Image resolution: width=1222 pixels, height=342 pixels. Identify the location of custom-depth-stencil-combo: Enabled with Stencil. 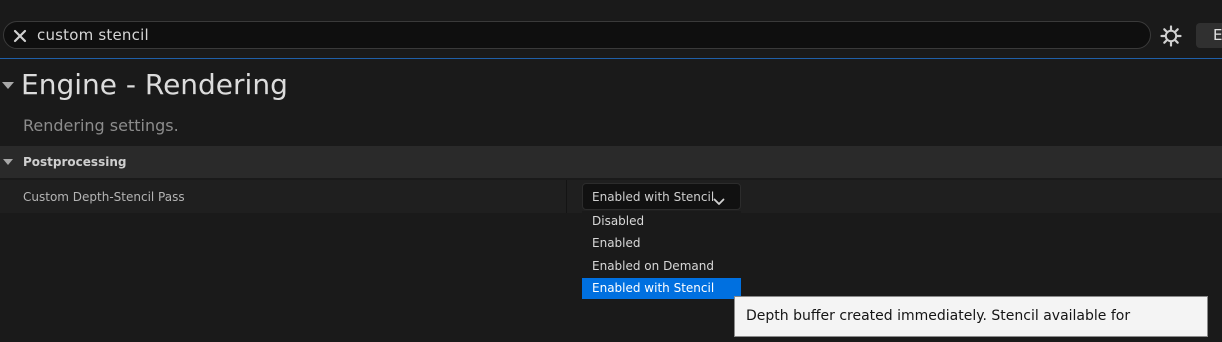
(661, 196).